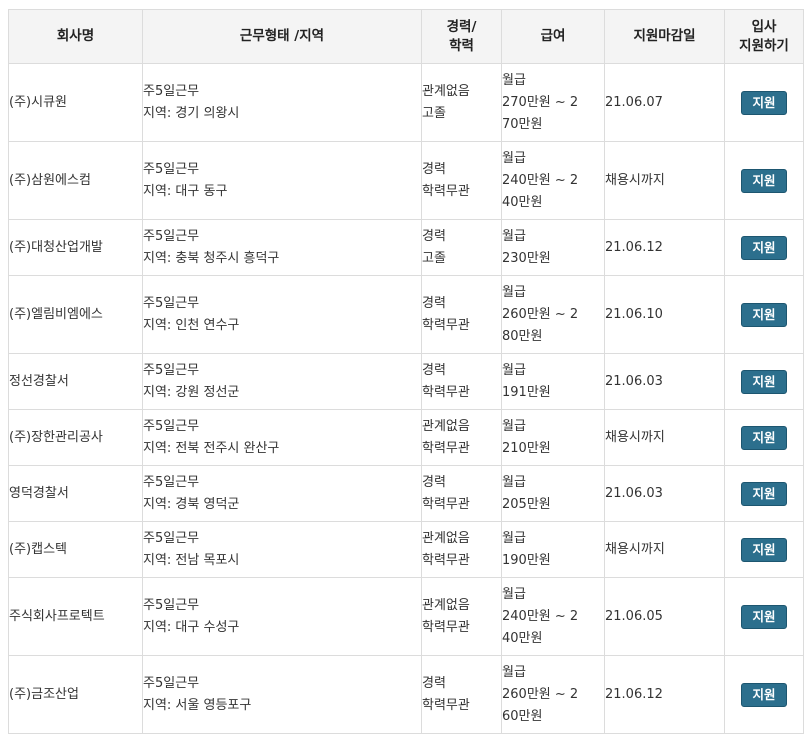  What do you see at coordinates (553, 437) in the screenshot?
I see `salary-cell: 월급 210만원` at bounding box center [553, 437].